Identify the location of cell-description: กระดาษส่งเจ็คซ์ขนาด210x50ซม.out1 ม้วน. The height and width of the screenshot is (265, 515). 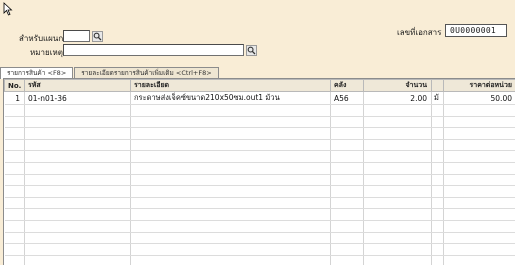
(230, 98).